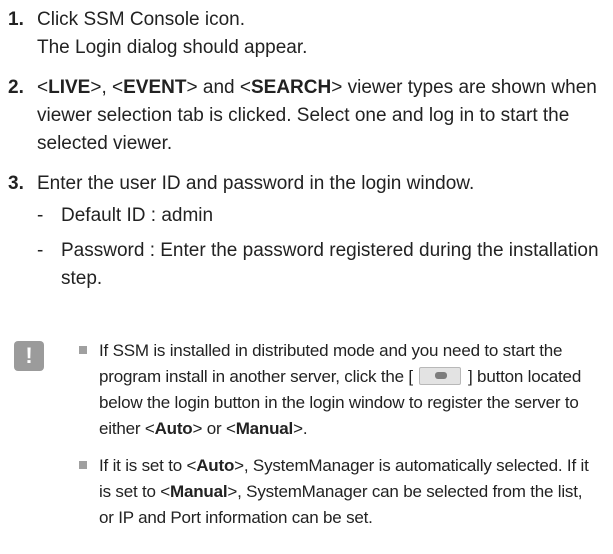  What do you see at coordinates (16, 183) in the screenshot?
I see `step-number: 3.` at bounding box center [16, 183].